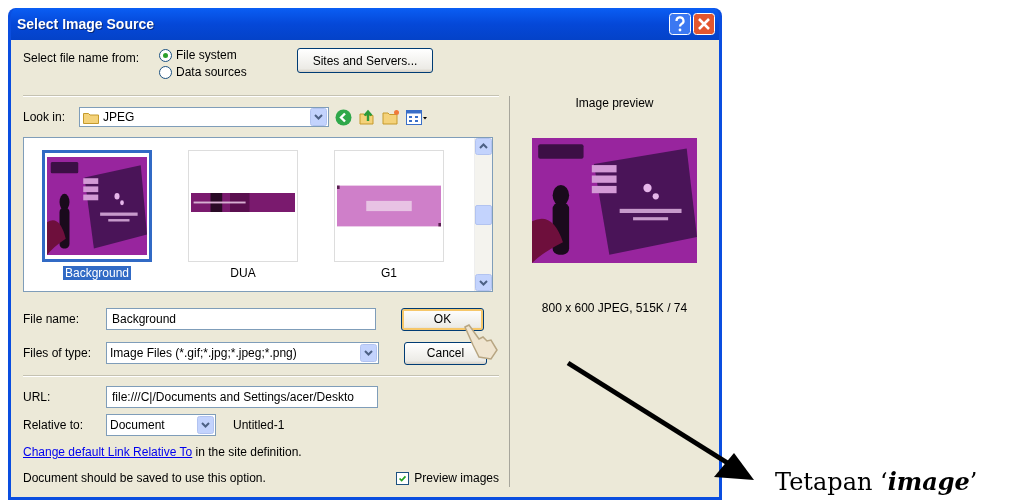 This screenshot has width=1016, height=503. What do you see at coordinates (241, 319) in the screenshot?
I see `file-name-field: Background` at bounding box center [241, 319].